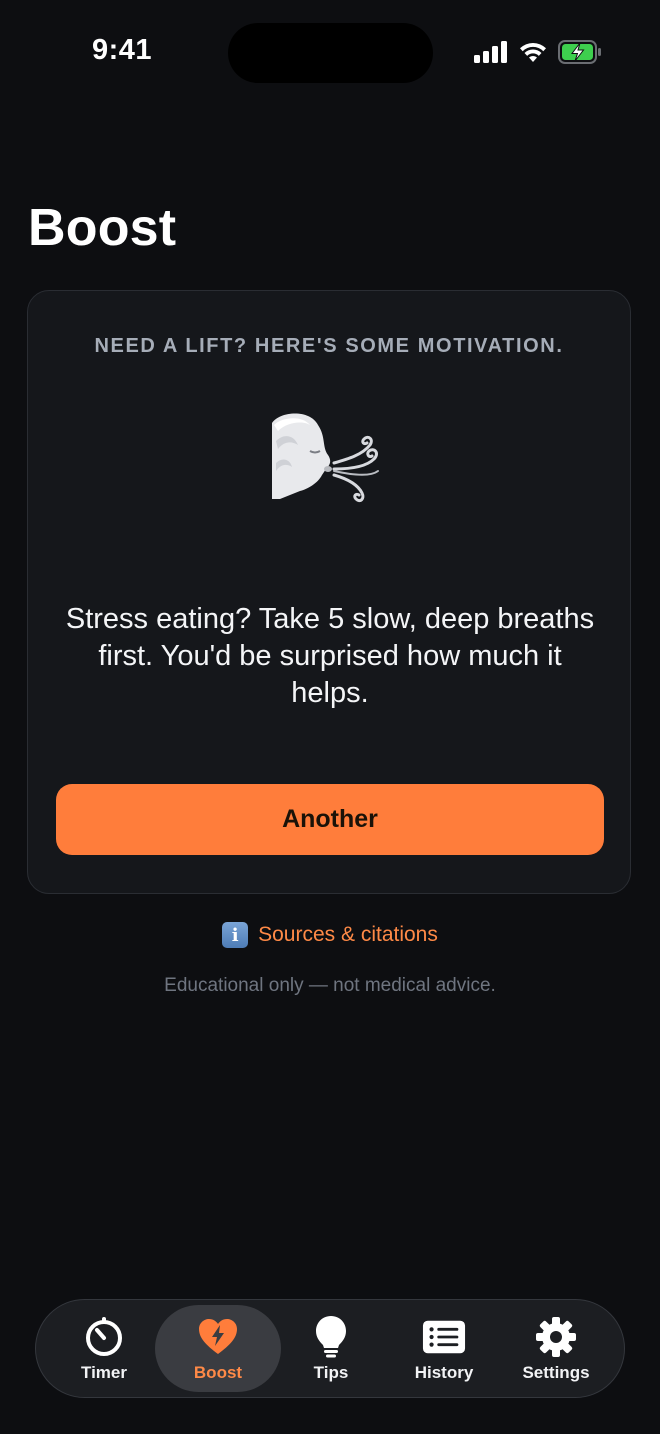 The height and width of the screenshot is (1434, 660). What do you see at coordinates (556, 1337) in the screenshot?
I see `gear-icon` at bounding box center [556, 1337].